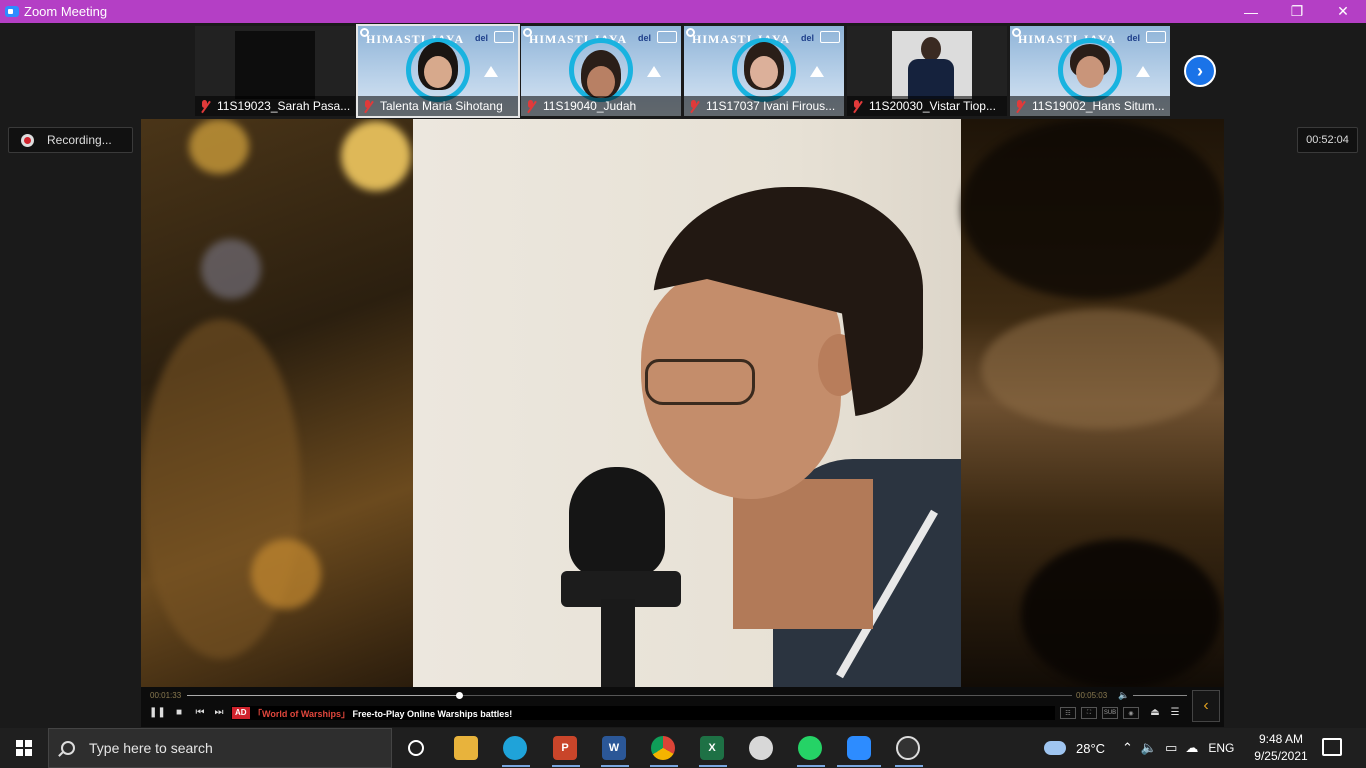 The height and width of the screenshot is (768, 1366). What do you see at coordinates (1068, 713) in the screenshot?
I see `settings-icon: ☷` at bounding box center [1068, 713].